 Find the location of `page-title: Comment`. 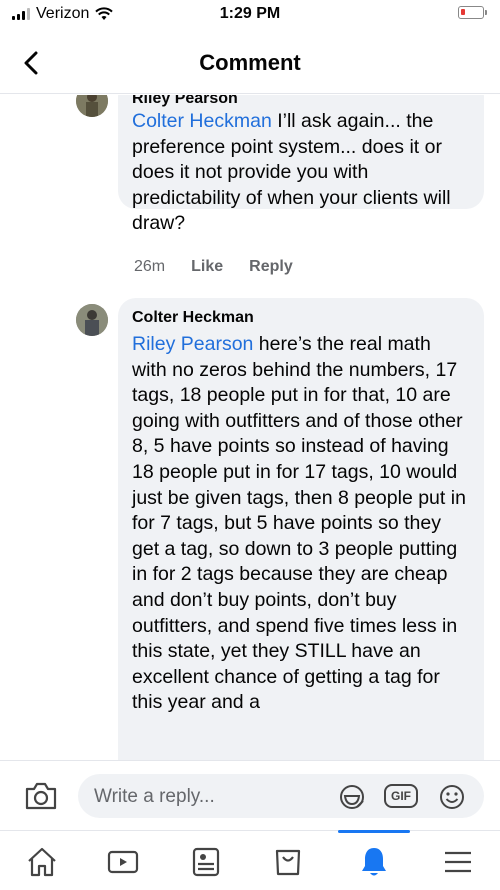

page-title: Comment is located at coordinates (250, 62).